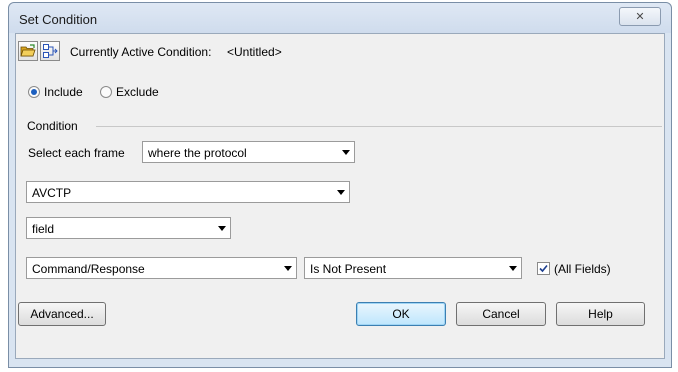 This screenshot has width=678, height=372. Describe the element at coordinates (141, 52) in the screenshot. I see `active-condition-label: Currently Active Condition:` at that location.